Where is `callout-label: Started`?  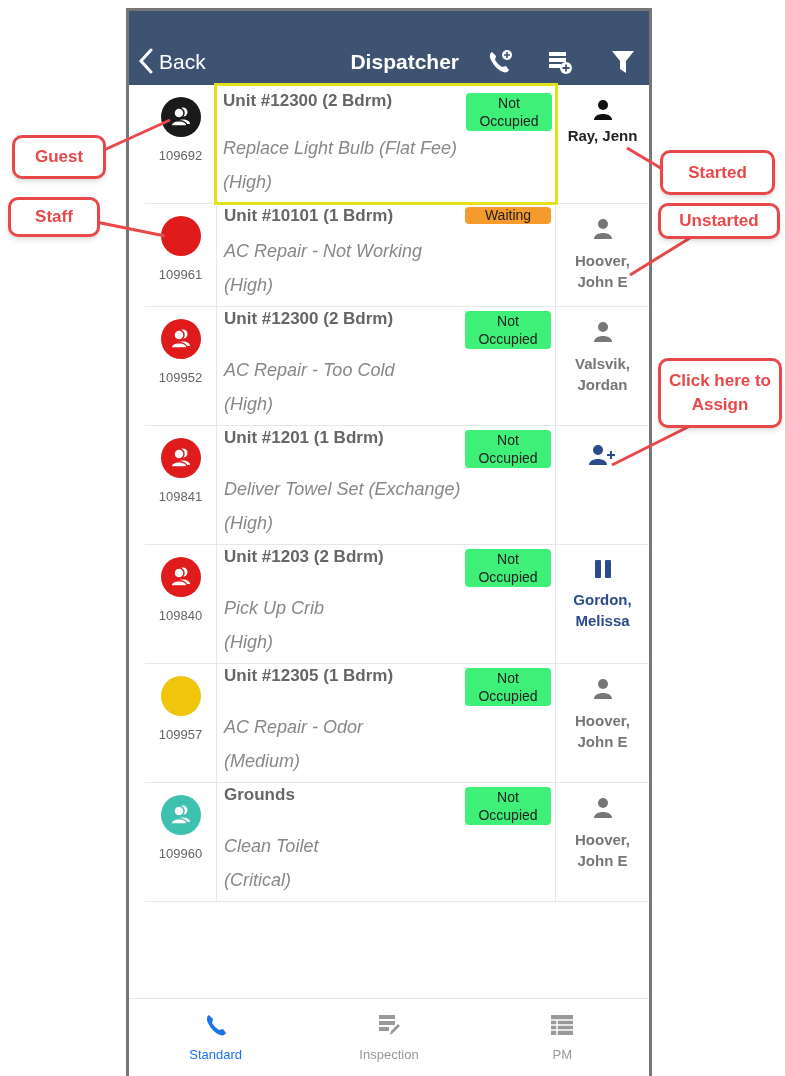
callout-label: Started is located at coordinates (717, 172).